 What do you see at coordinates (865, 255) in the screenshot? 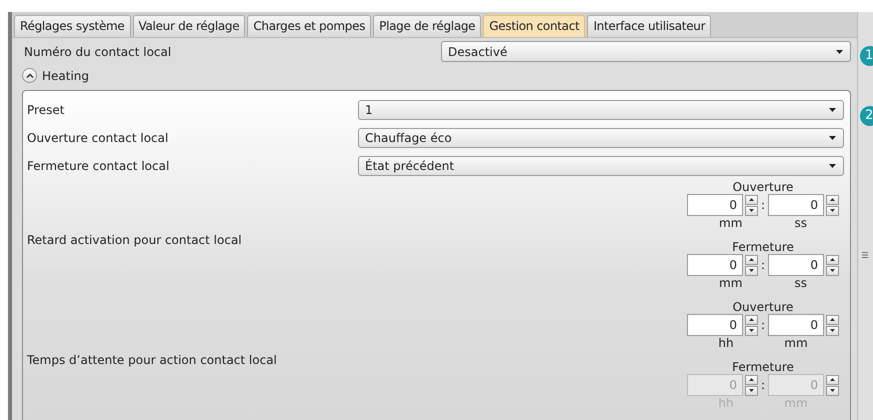
I see `scroll-grip-icon` at bounding box center [865, 255].